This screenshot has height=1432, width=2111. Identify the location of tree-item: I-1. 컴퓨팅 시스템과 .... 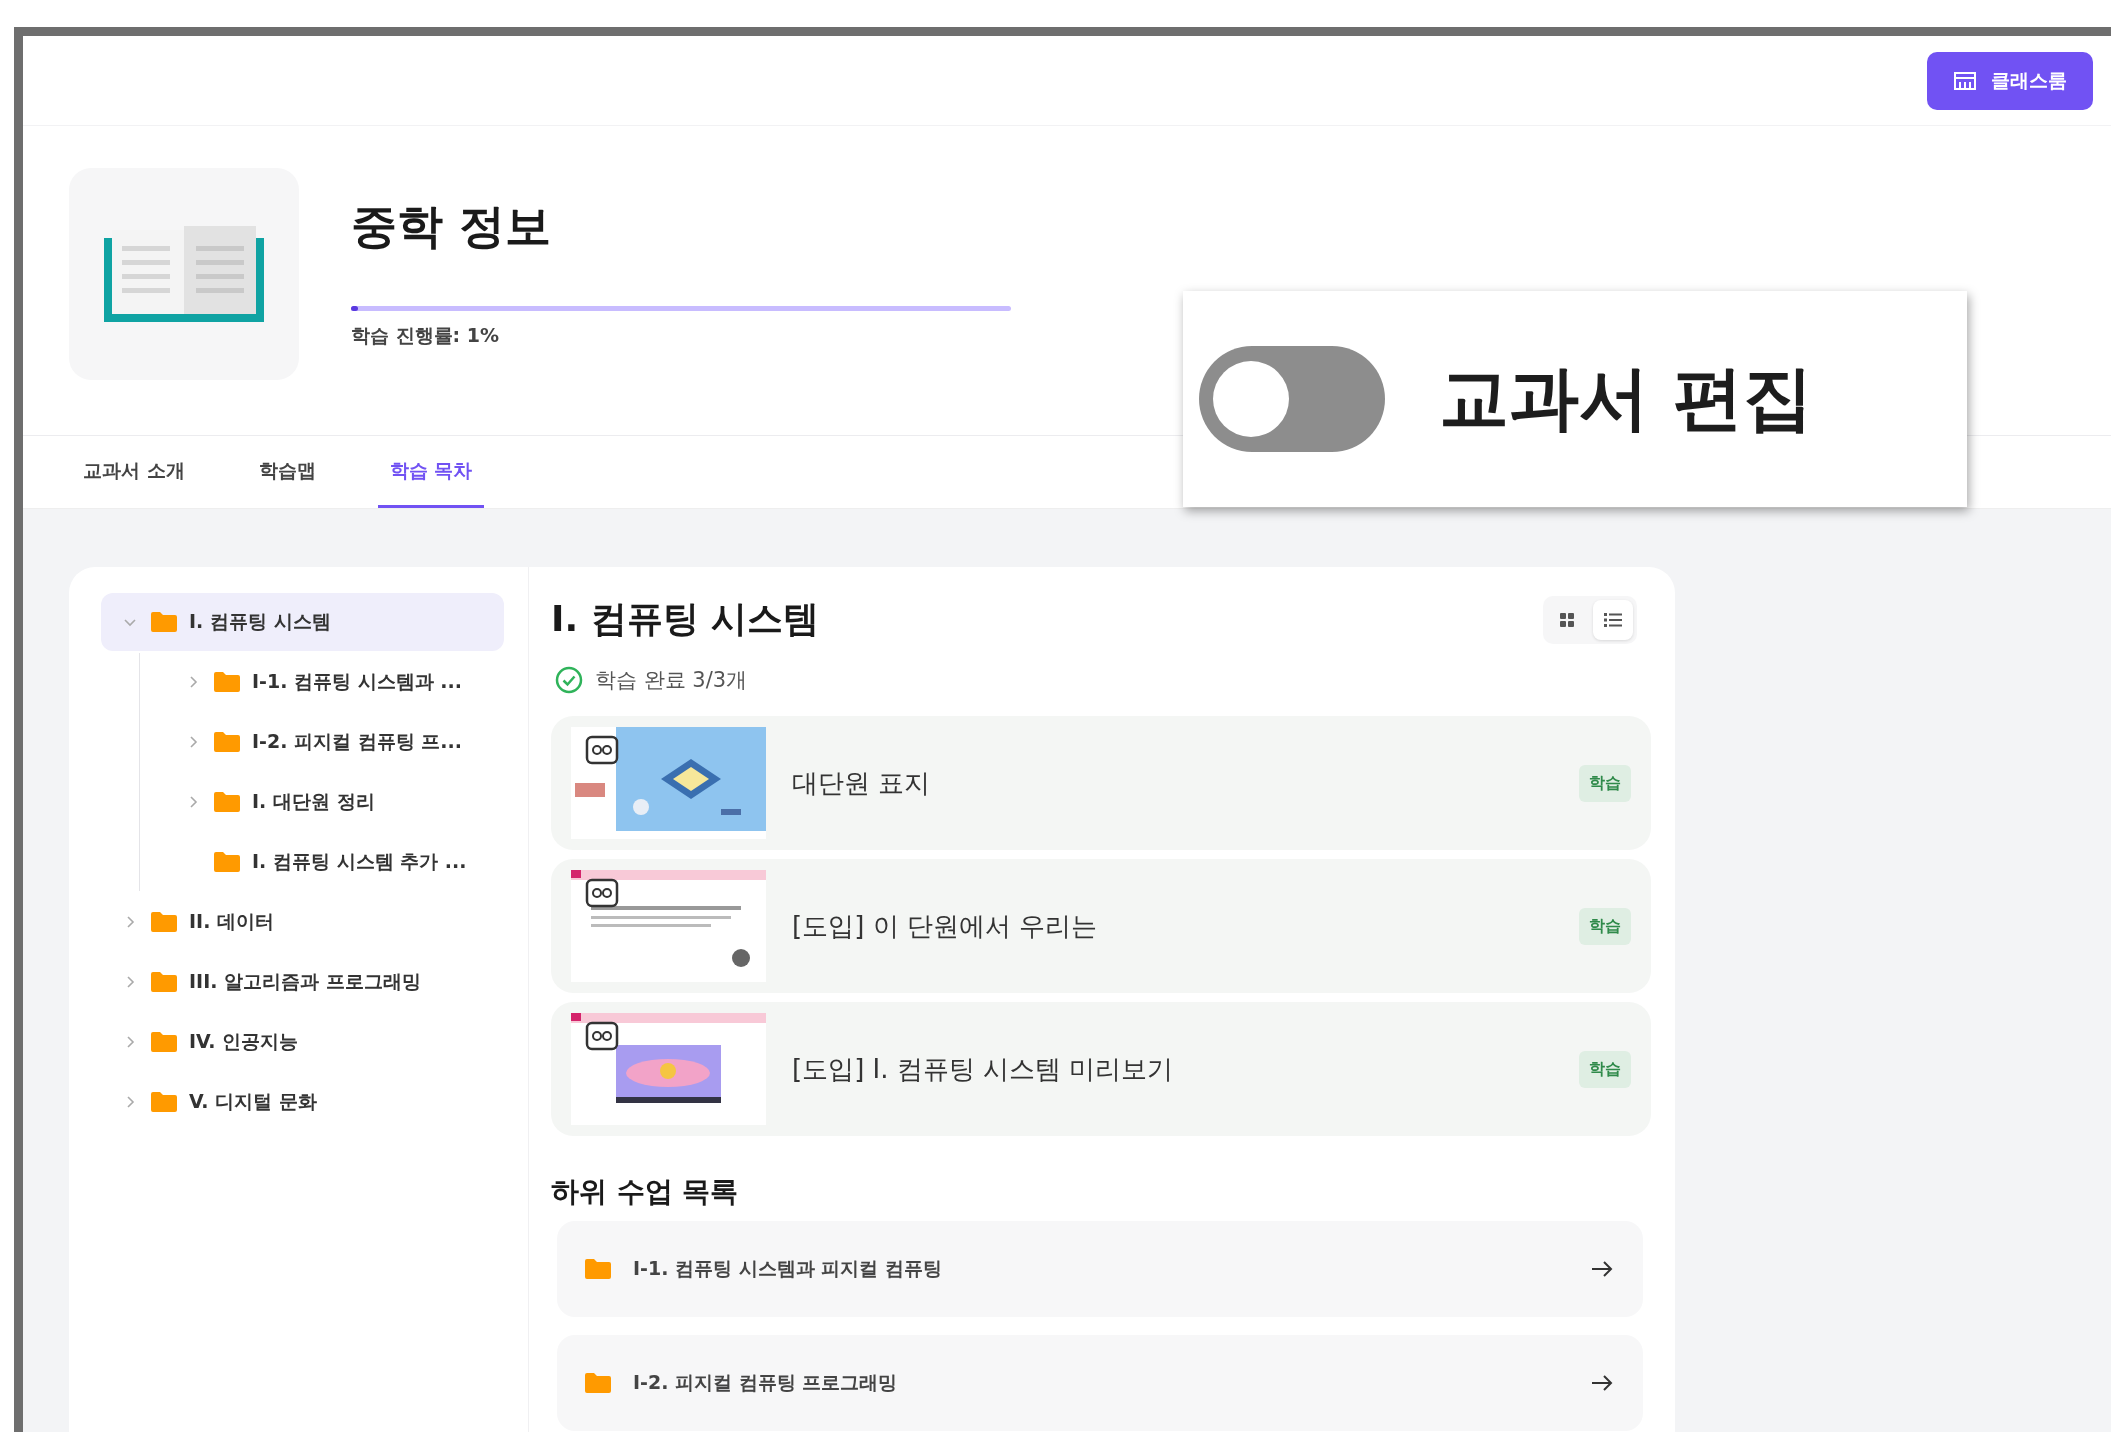
(322, 682).